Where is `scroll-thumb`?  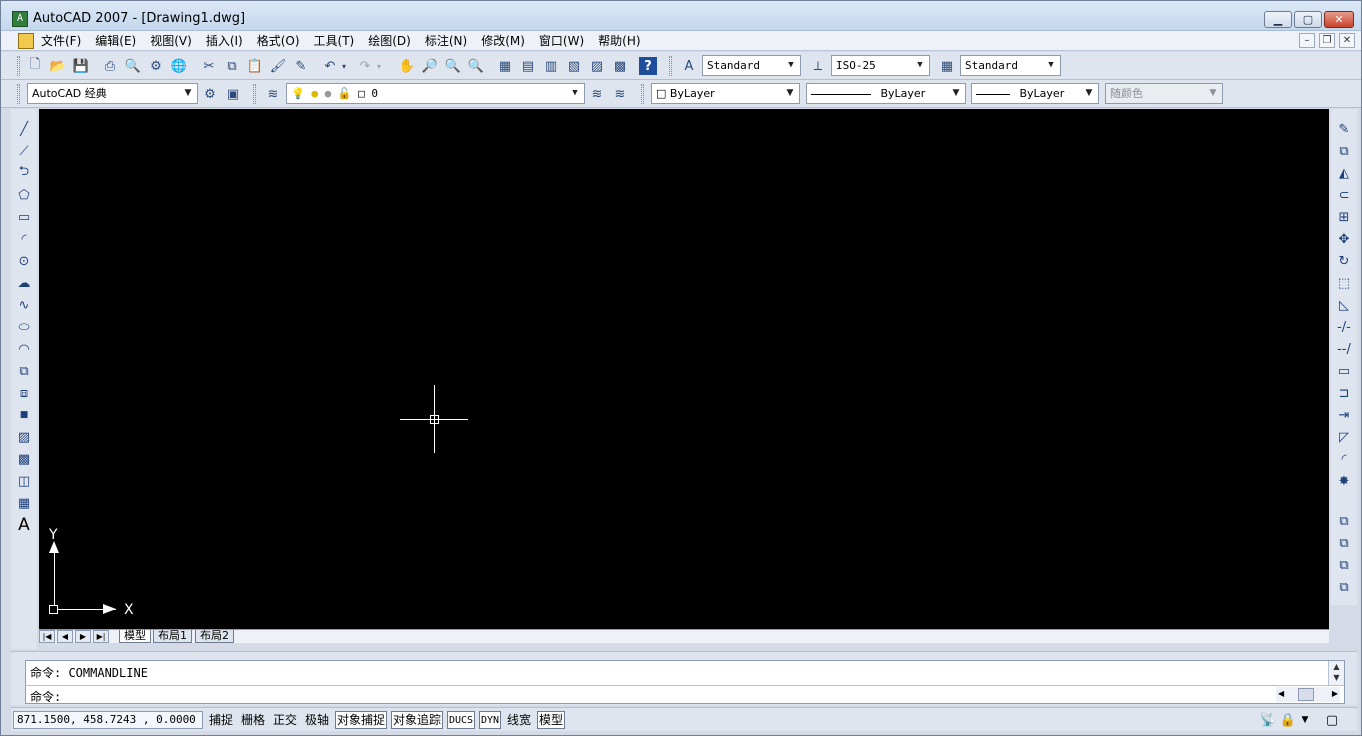
scroll-thumb is located at coordinates (1306, 694).